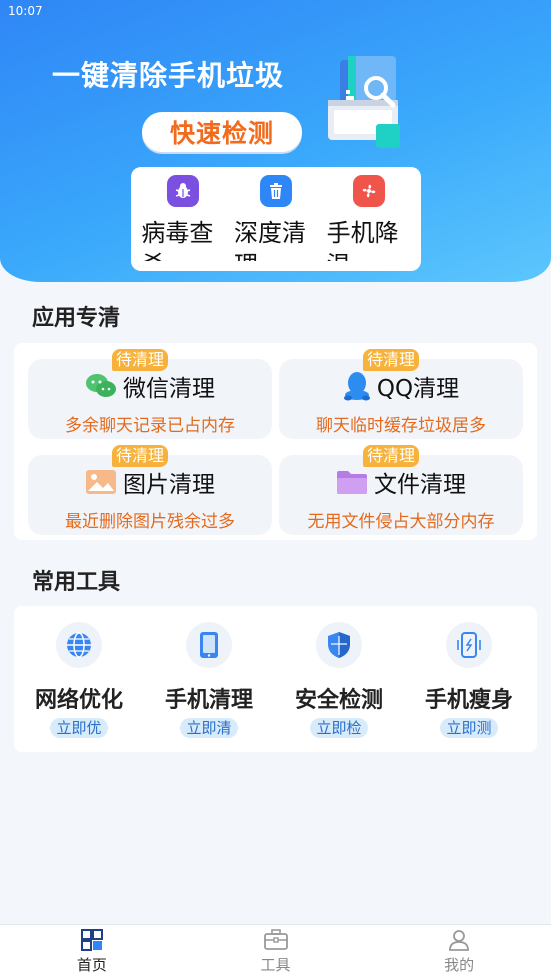 Image resolution: width=551 pixels, height=980 pixels. What do you see at coordinates (222, 132) in the screenshot?
I see `quick-scan-button: 快速检测` at bounding box center [222, 132].